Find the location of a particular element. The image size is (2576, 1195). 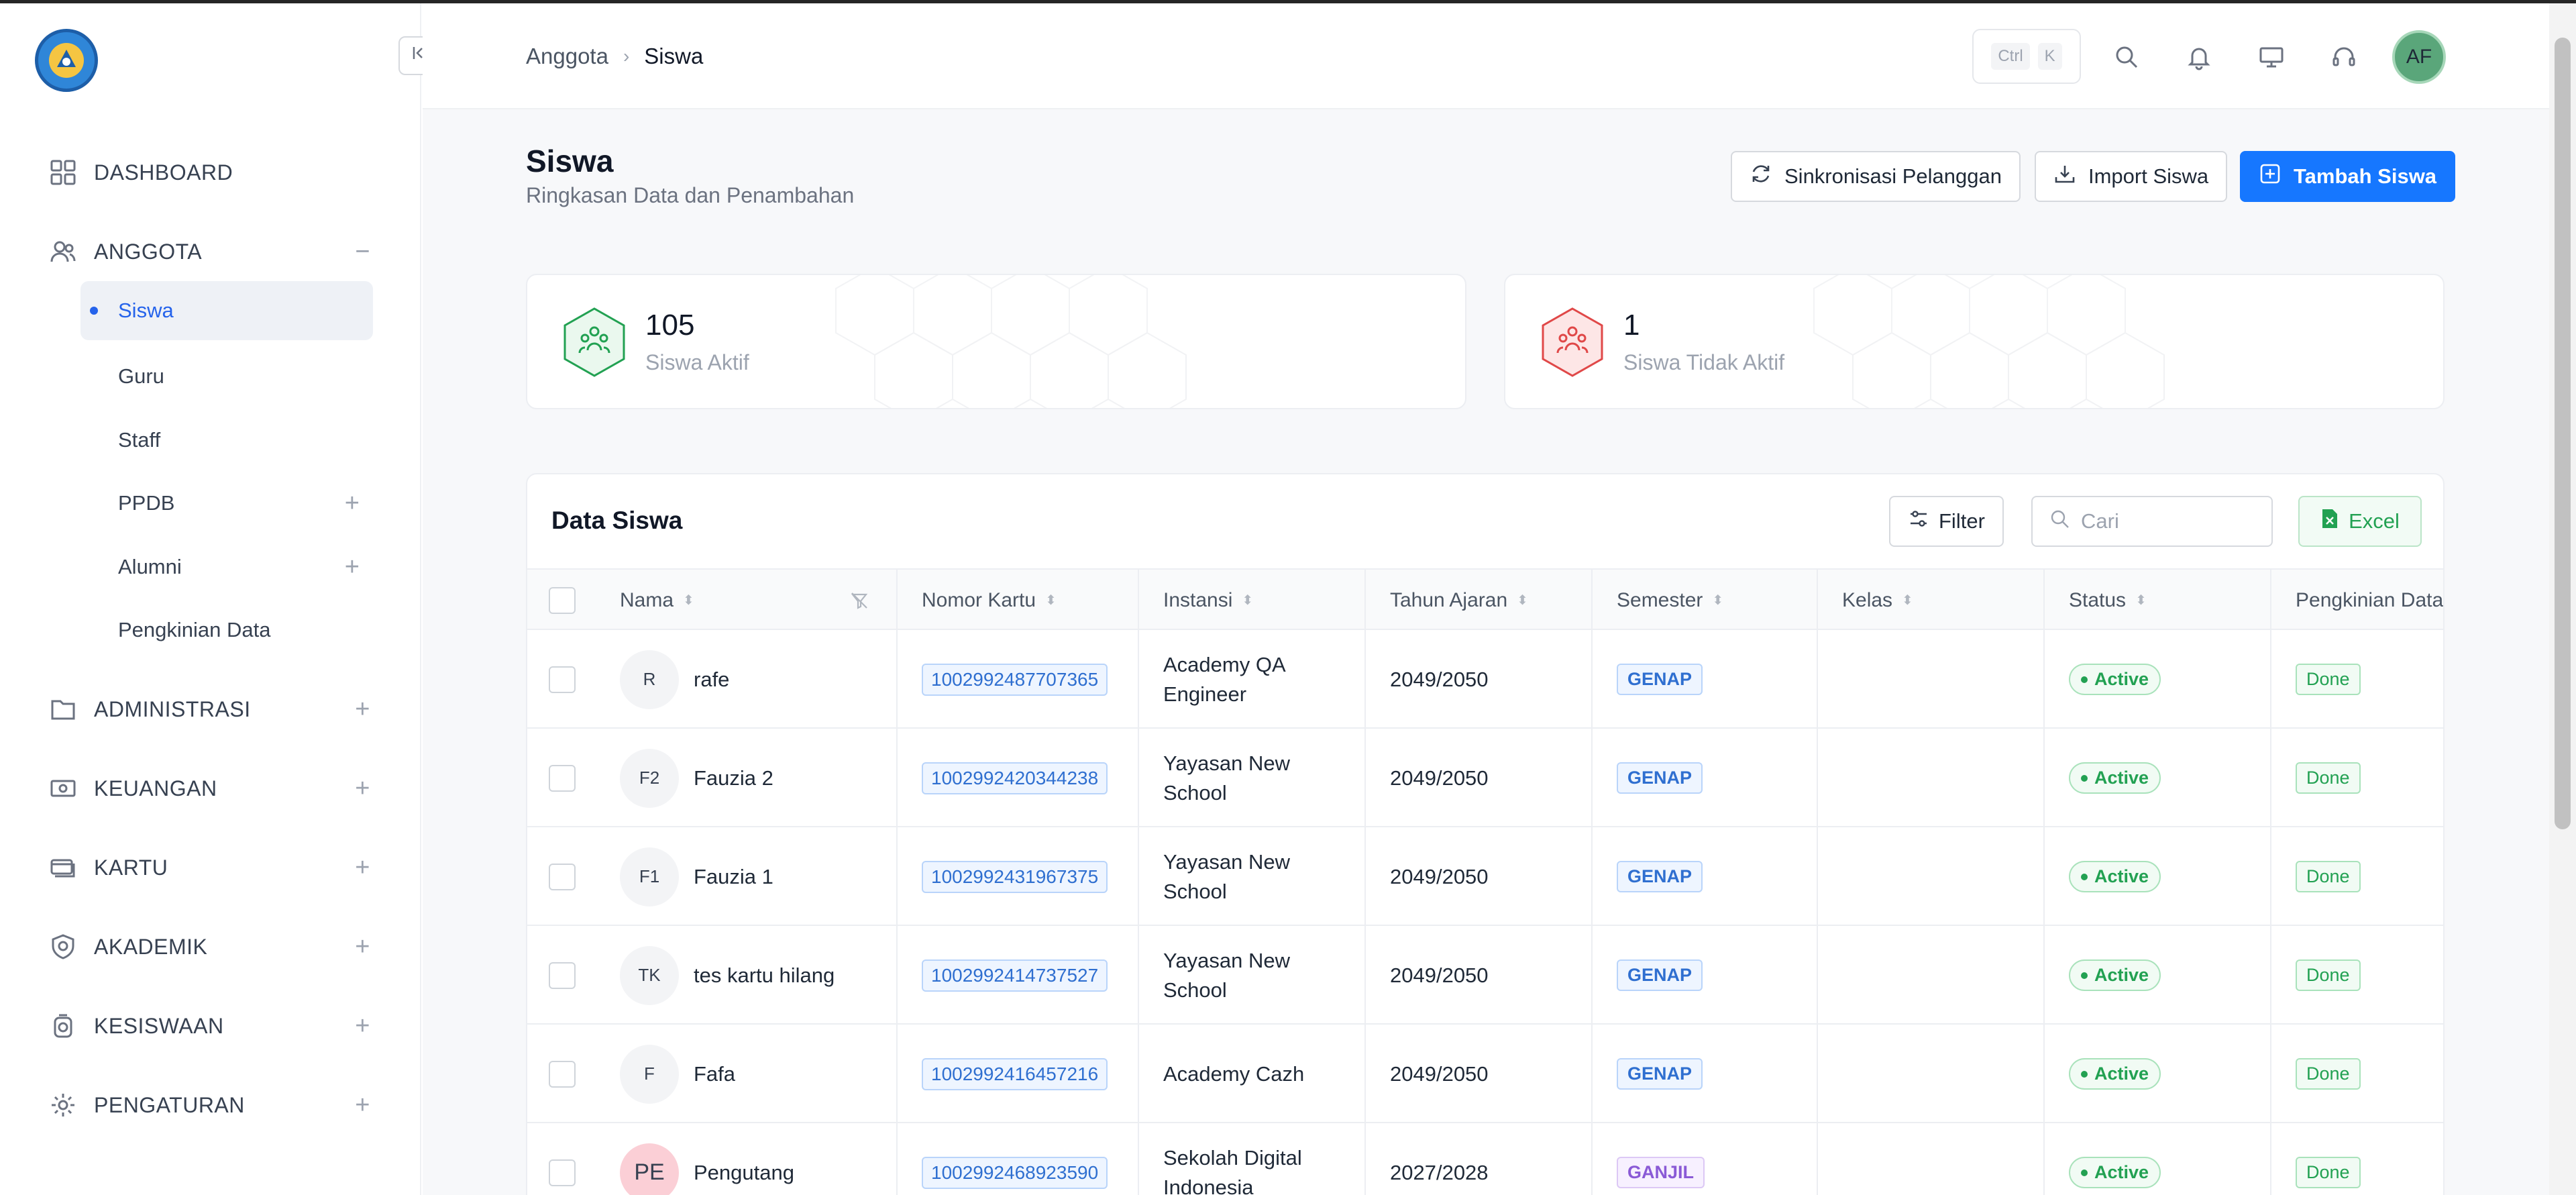

monitor-icon is located at coordinates (2271, 57).